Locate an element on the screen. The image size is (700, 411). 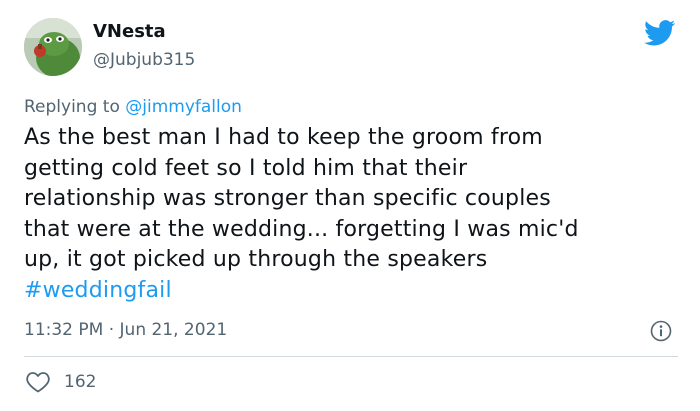
author-handle: @Jubjub315 is located at coordinates (144, 60).